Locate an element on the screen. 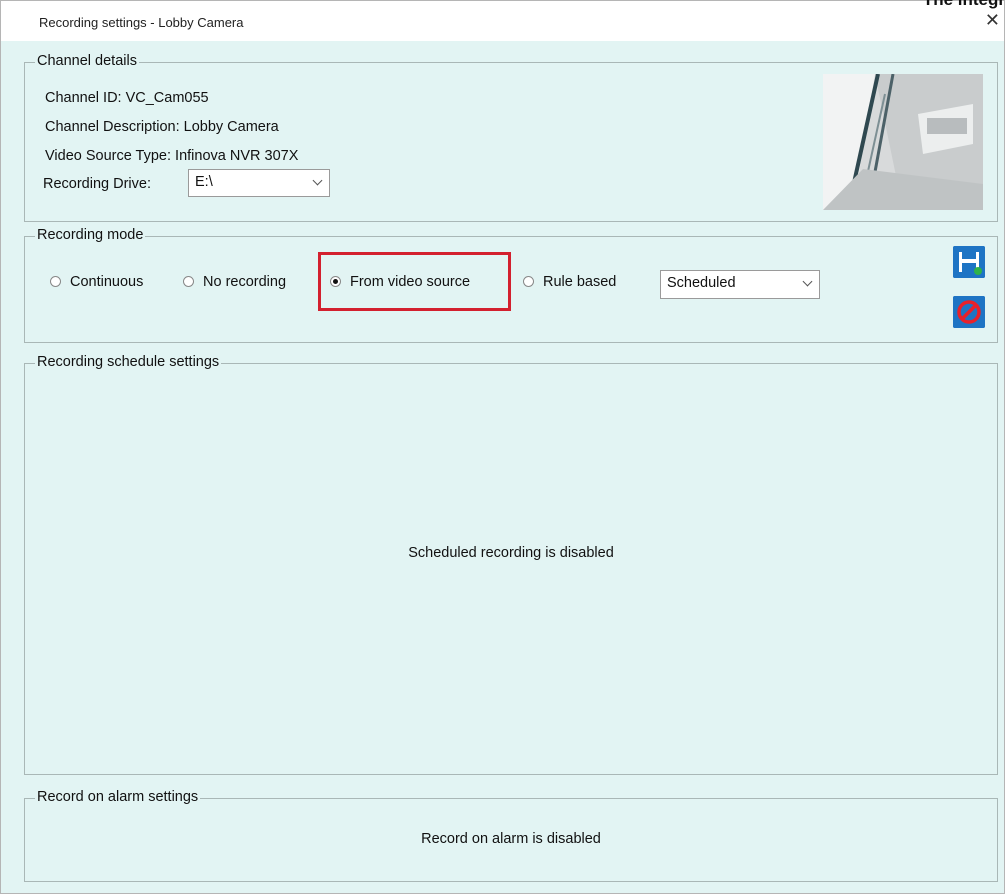  schedule-disabled-message: Scheduled recording is disabled is located at coordinates (511, 553).